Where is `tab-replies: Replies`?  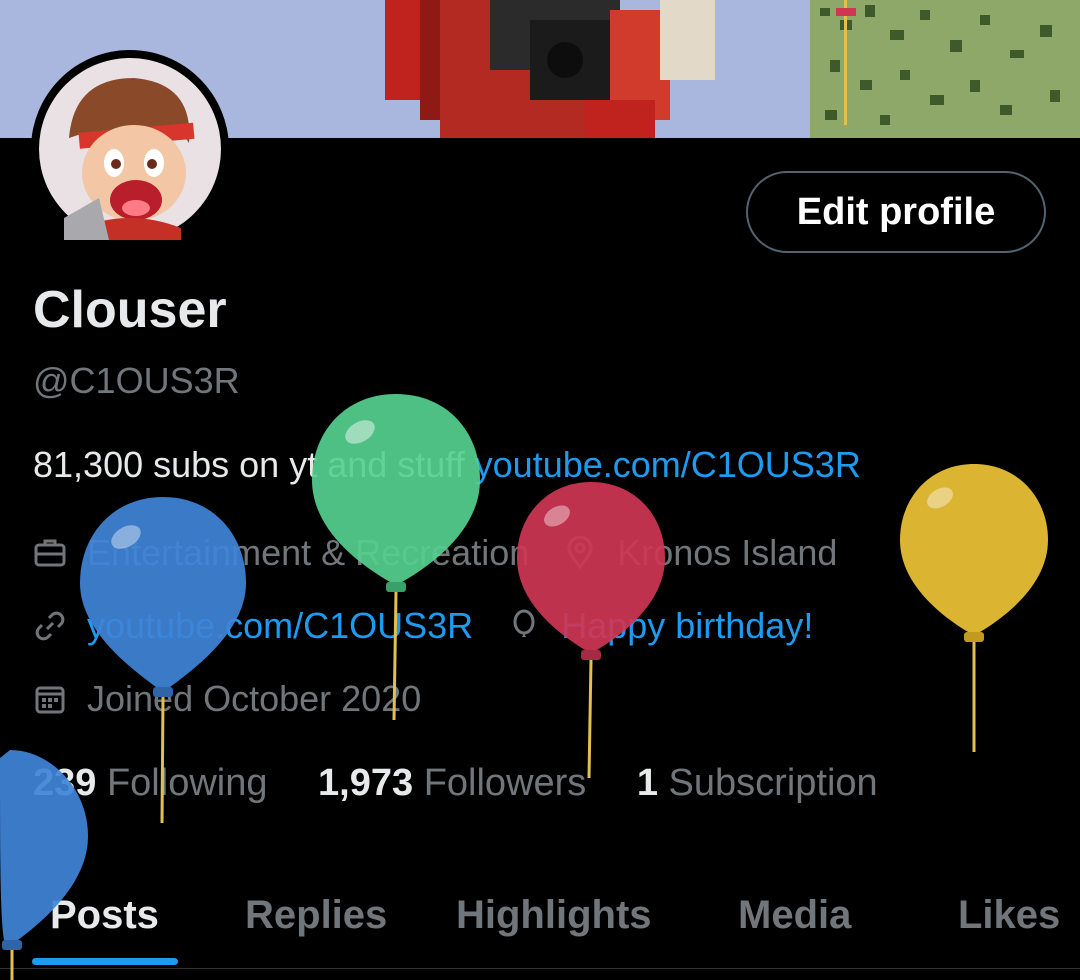
tab-replies: Replies is located at coordinates (316, 915).